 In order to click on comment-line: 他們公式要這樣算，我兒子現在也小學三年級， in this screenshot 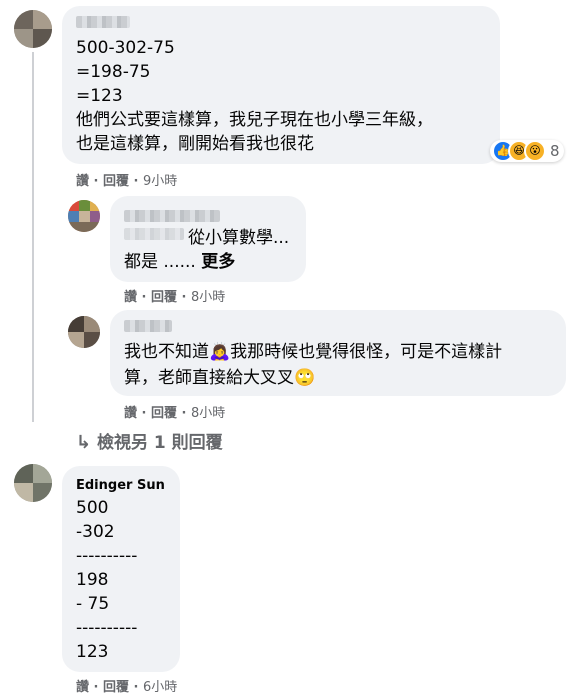, I will do `click(254, 120)`.